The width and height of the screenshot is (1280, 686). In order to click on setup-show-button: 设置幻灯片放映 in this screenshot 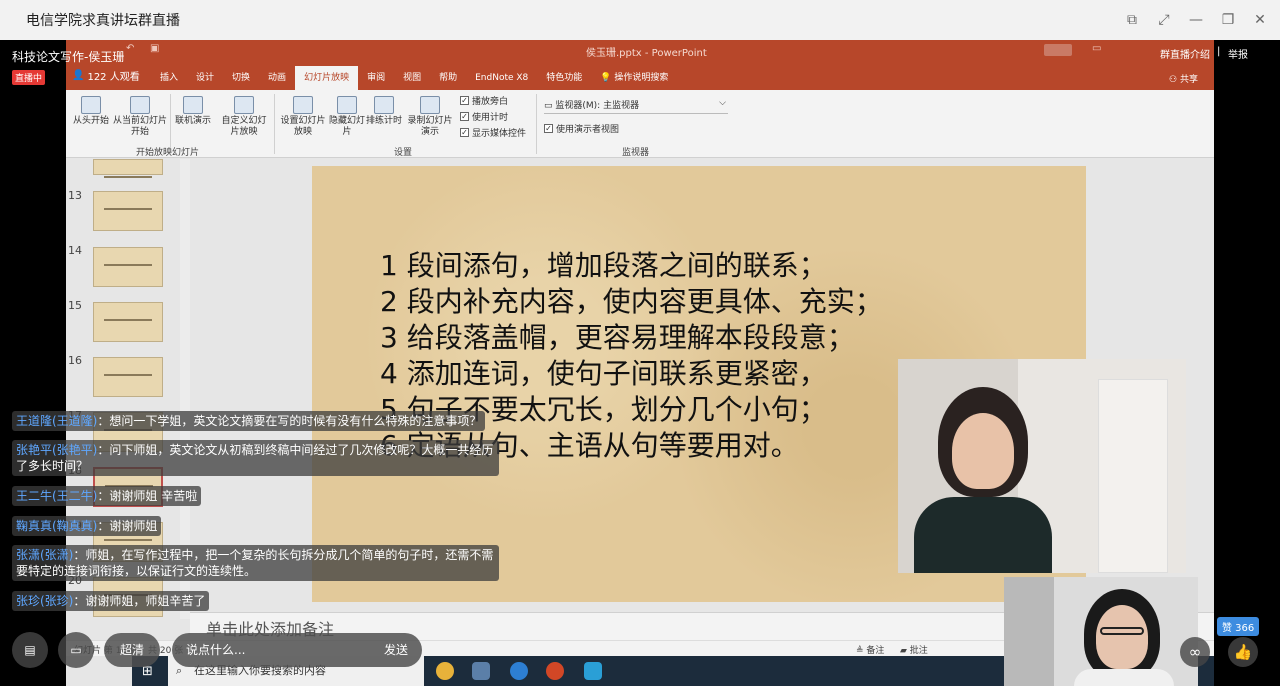, I will do `click(303, 117)`.